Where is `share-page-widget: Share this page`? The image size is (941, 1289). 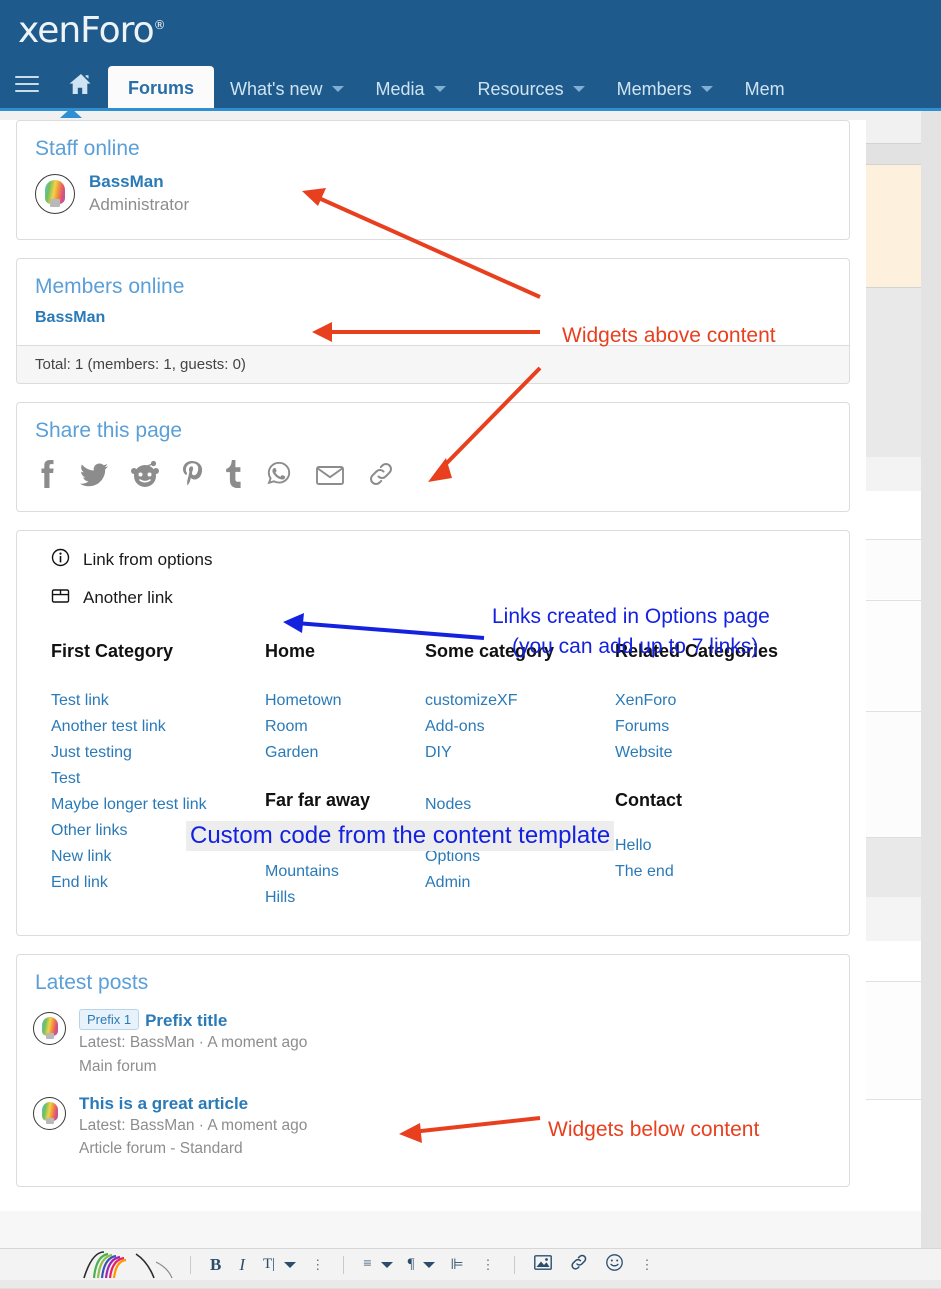
share-page-widget: Share this page is located at coordinates (433, 456).